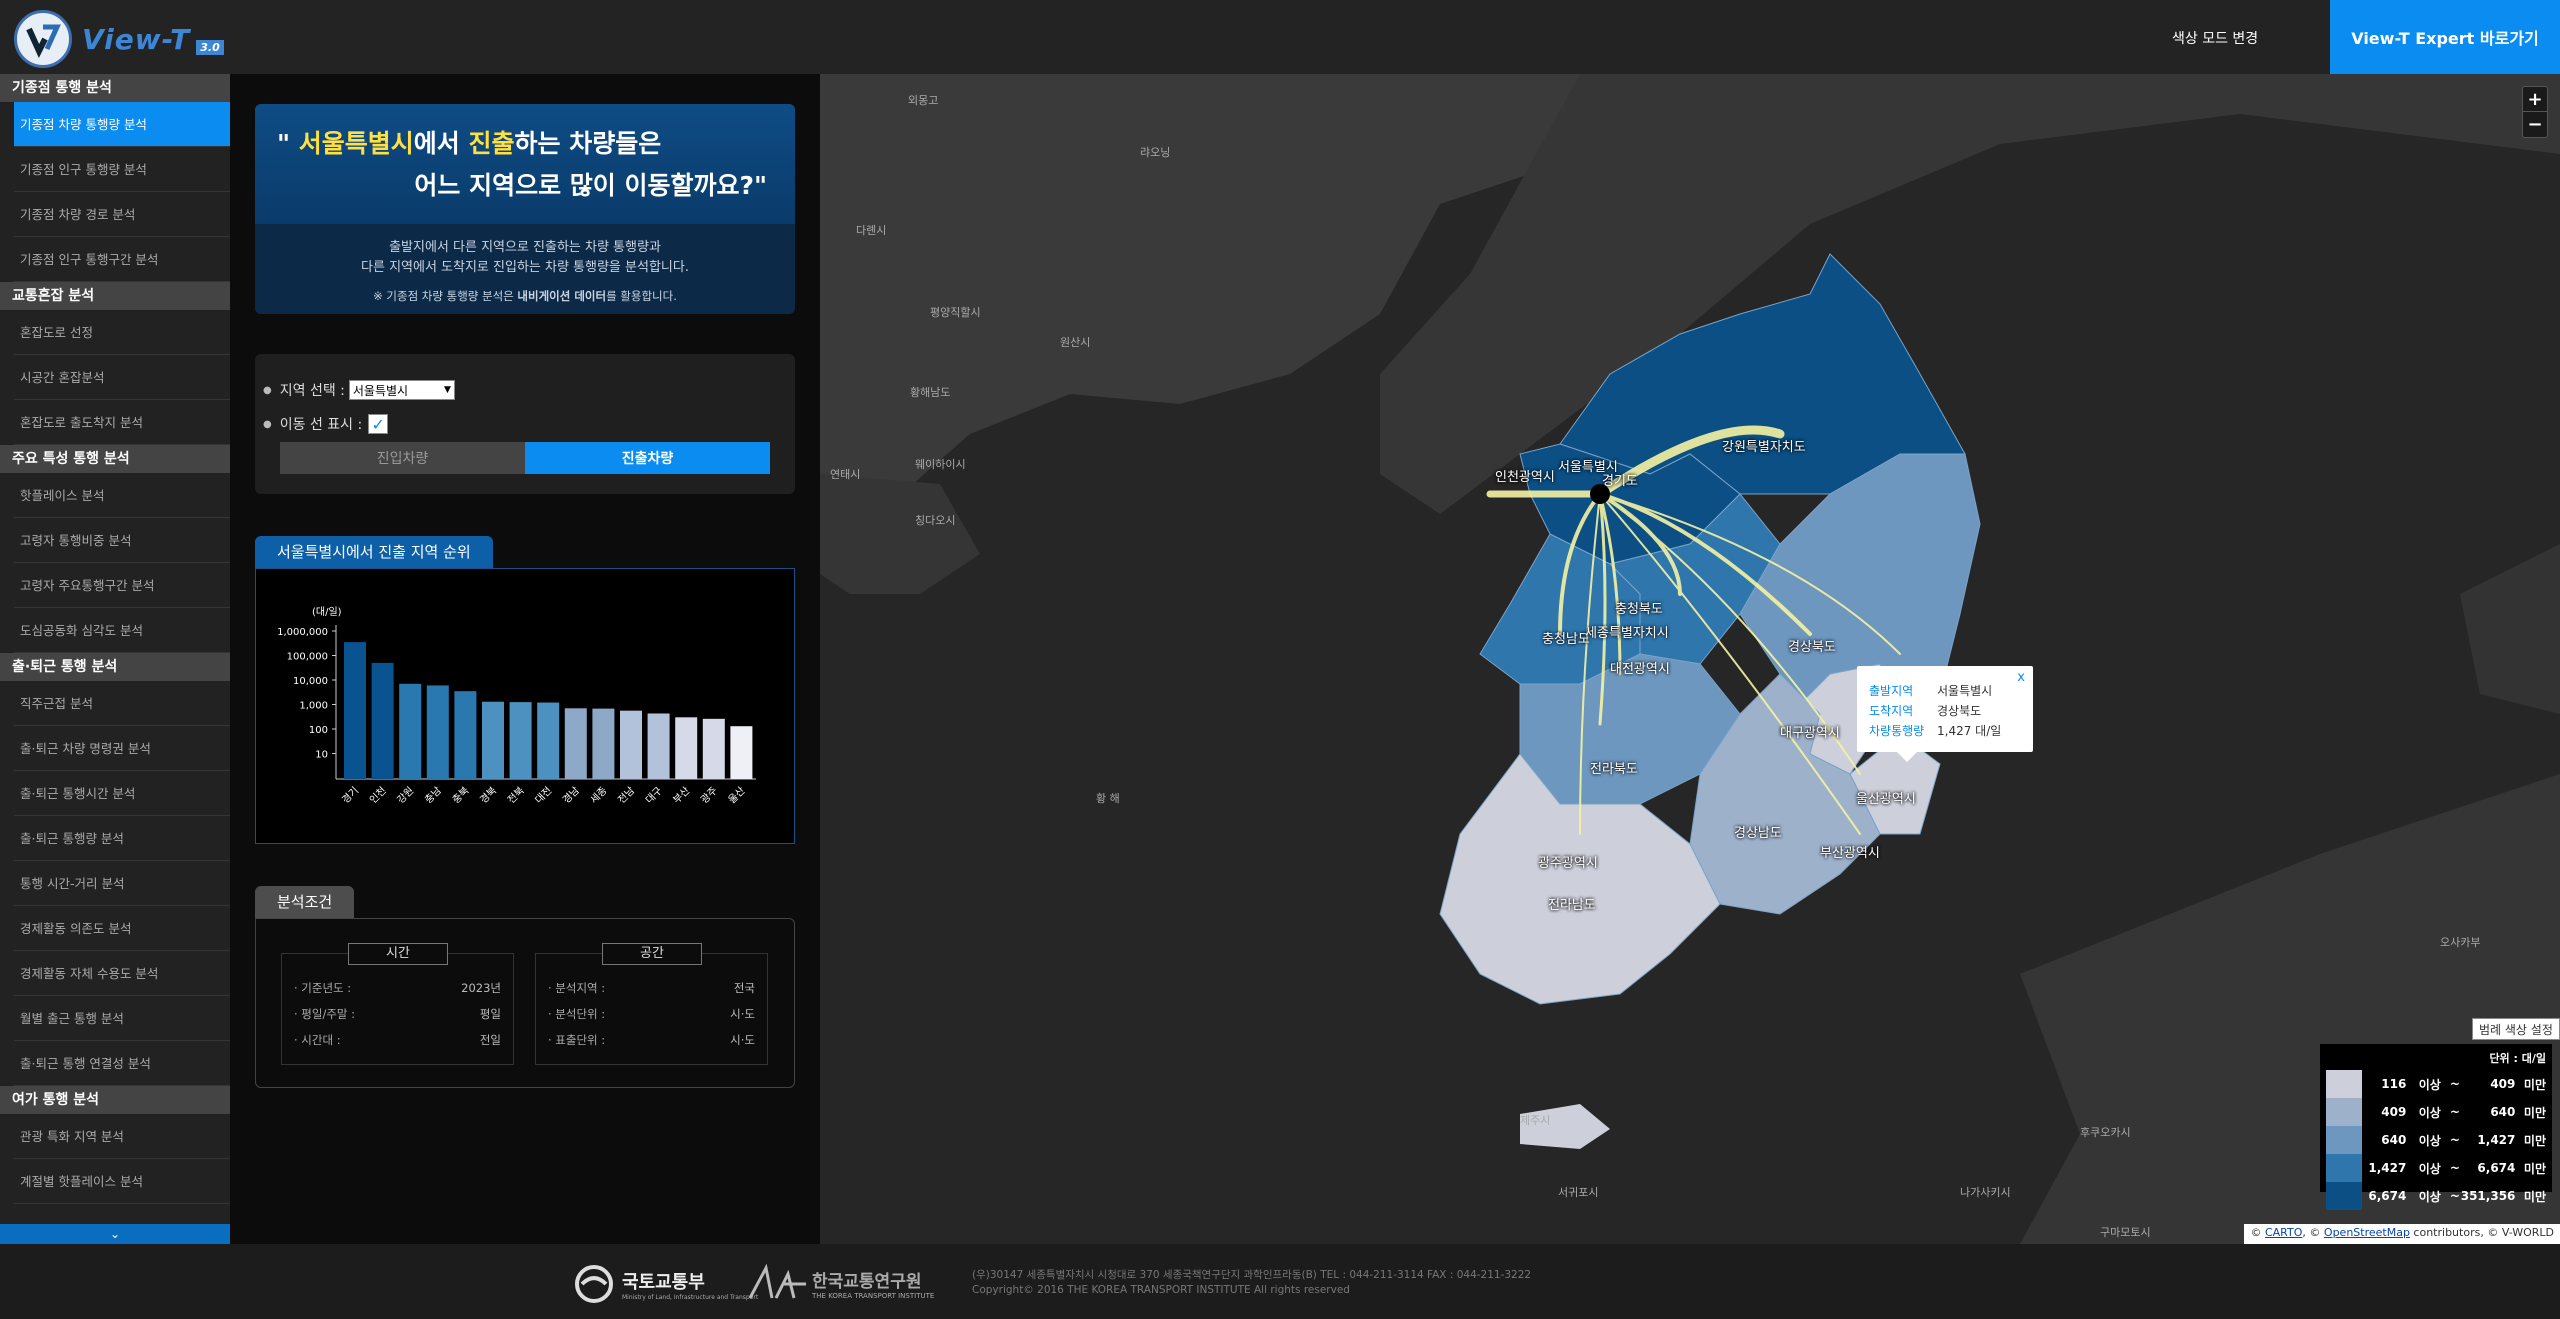  Describe the element at coordinates (115, 1100) in the screenshot. I see `sidebar-section-title: 여가 통행 분석` at that location.